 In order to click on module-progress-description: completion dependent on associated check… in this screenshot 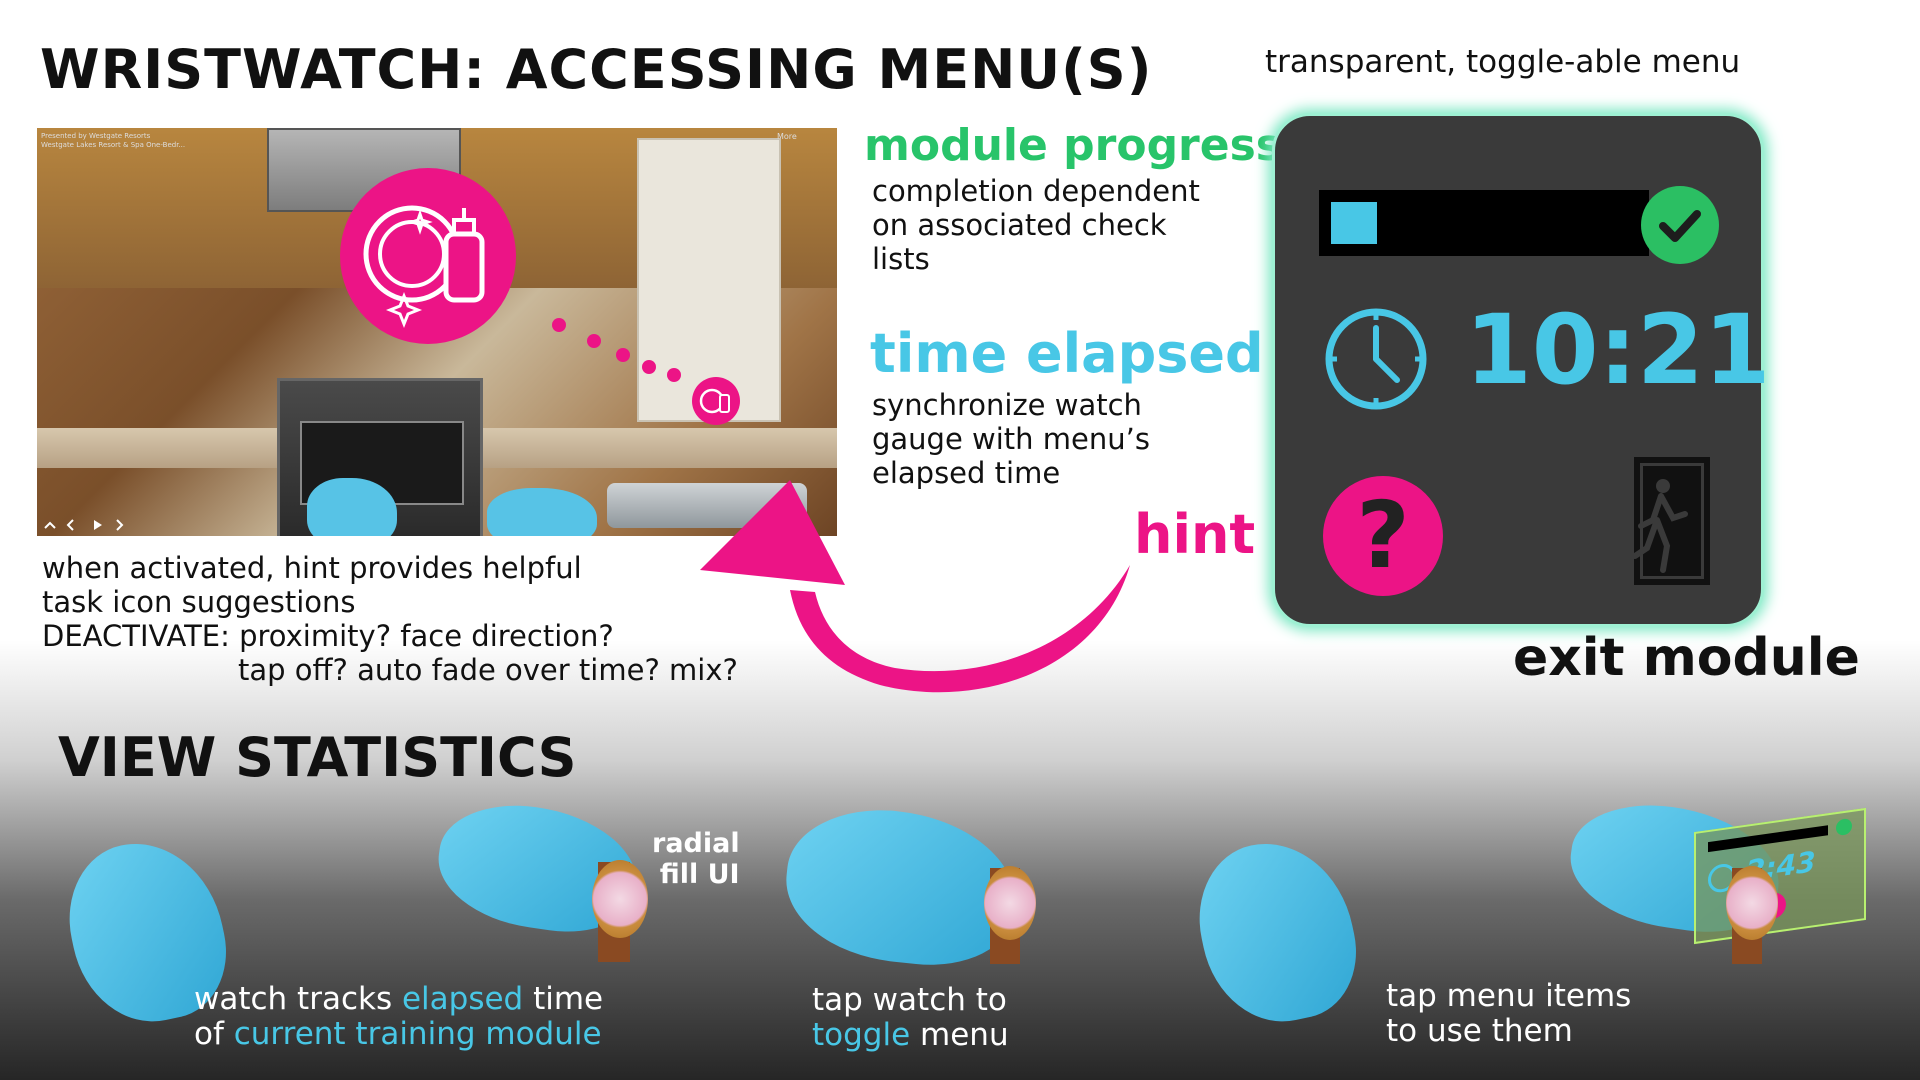, I will do `click(1036, 225)`.